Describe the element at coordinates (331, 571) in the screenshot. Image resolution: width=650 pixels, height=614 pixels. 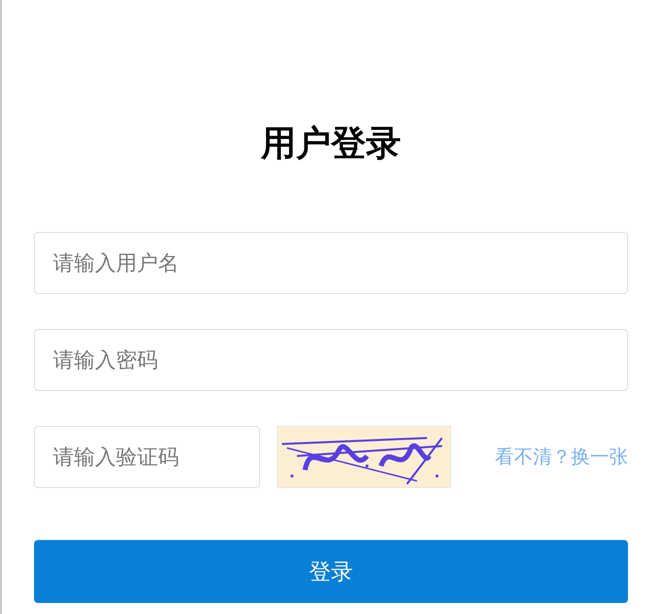
I see `login-button: 登录` at that location.